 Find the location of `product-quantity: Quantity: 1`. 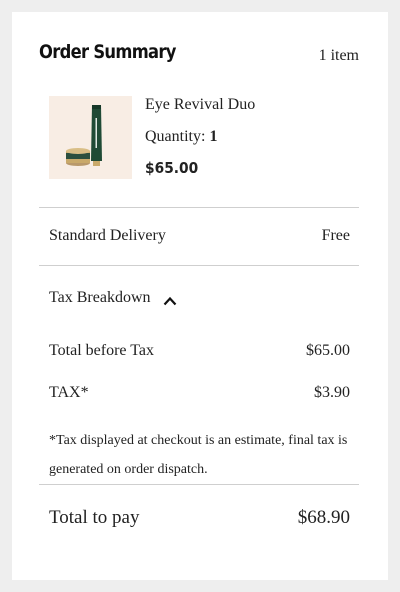

product-quantity: Quantity: 1 is located at coordinates (181, 137).